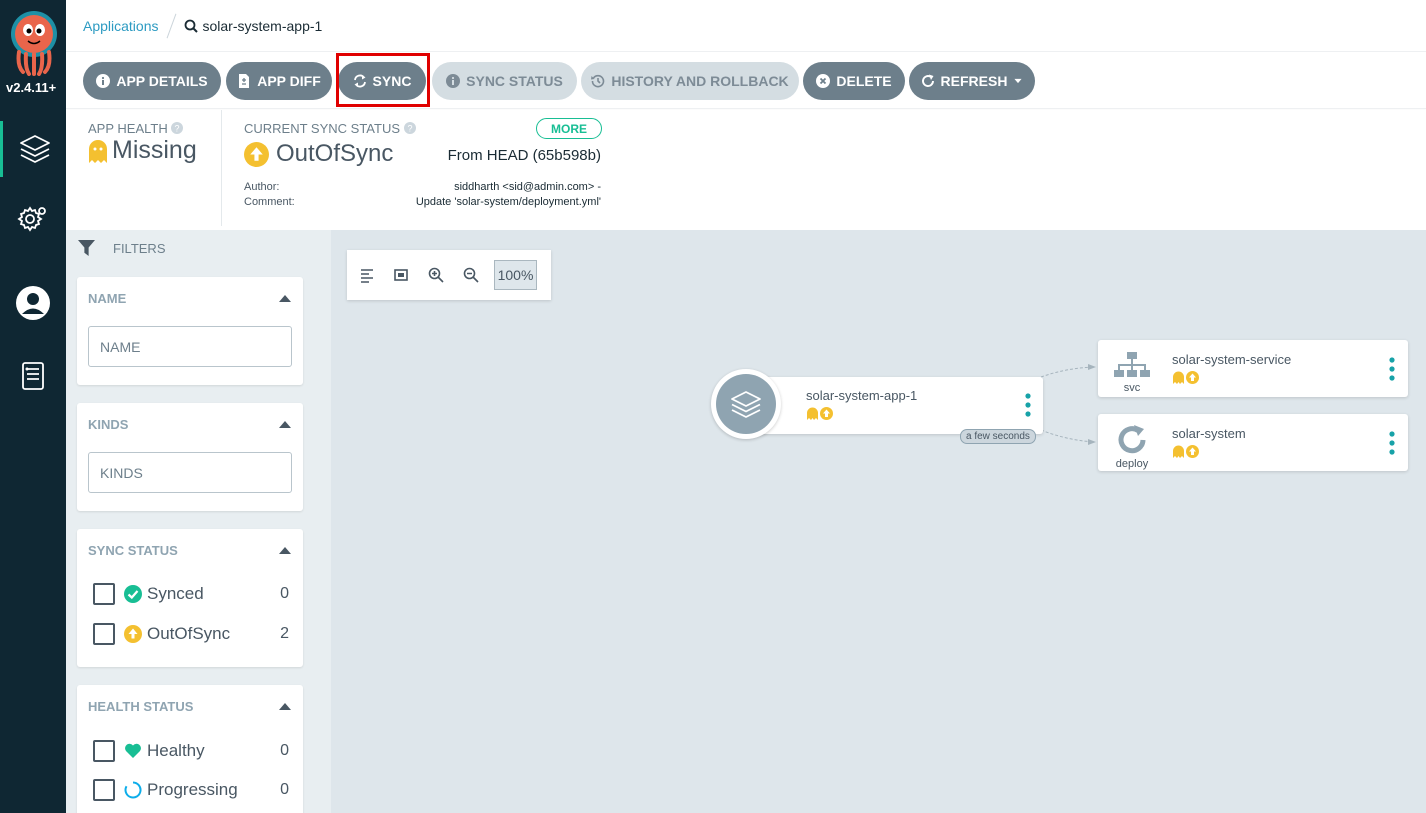 The image size is (1426, 813). I want to click on breadcrumb-applications-link: Applications, so click(121, 26).